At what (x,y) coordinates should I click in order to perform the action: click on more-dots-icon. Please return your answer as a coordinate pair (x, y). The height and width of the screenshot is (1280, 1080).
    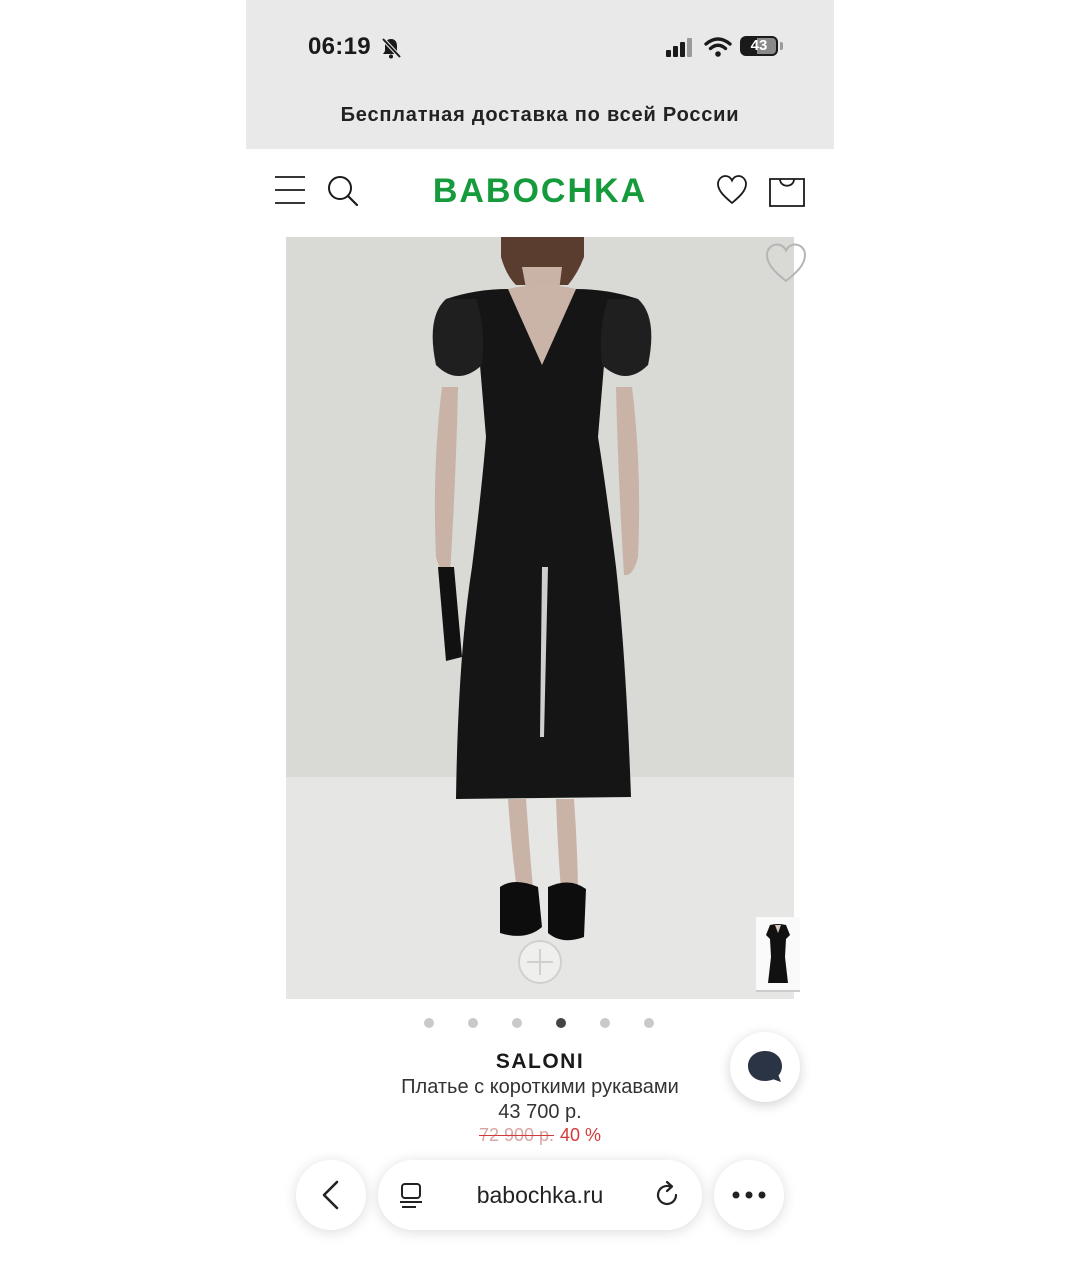
    Looking at the image, I should click on (749, 1195).